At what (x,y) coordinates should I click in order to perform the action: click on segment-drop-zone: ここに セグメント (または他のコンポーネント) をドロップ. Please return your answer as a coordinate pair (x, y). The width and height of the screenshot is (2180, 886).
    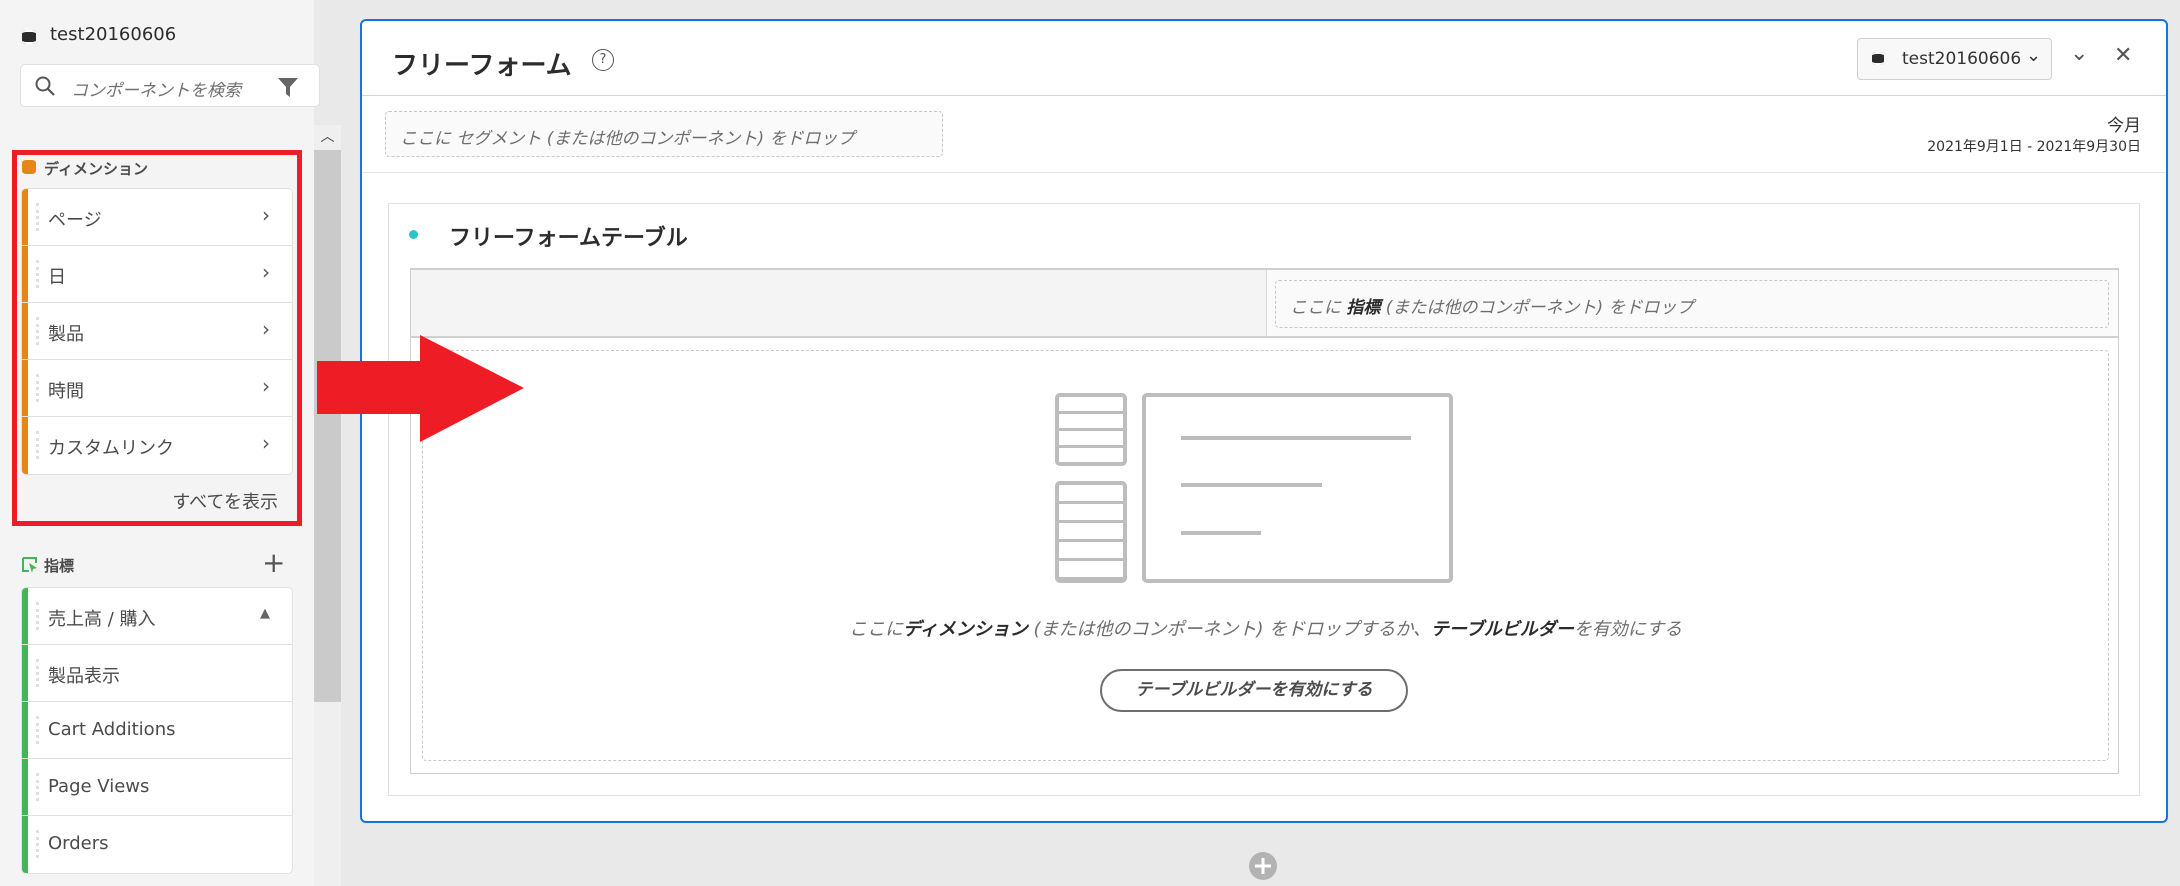
    Looking at the image, I should click on (664, 134).